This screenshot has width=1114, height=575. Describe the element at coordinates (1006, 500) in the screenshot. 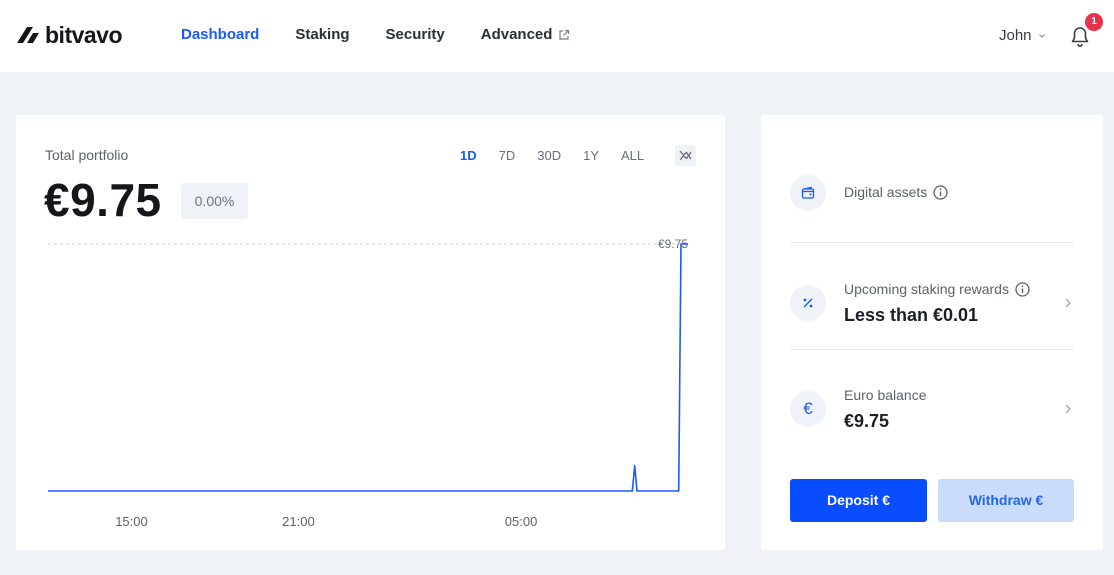

I see `withdraw-button: Withdraw €` at that location.